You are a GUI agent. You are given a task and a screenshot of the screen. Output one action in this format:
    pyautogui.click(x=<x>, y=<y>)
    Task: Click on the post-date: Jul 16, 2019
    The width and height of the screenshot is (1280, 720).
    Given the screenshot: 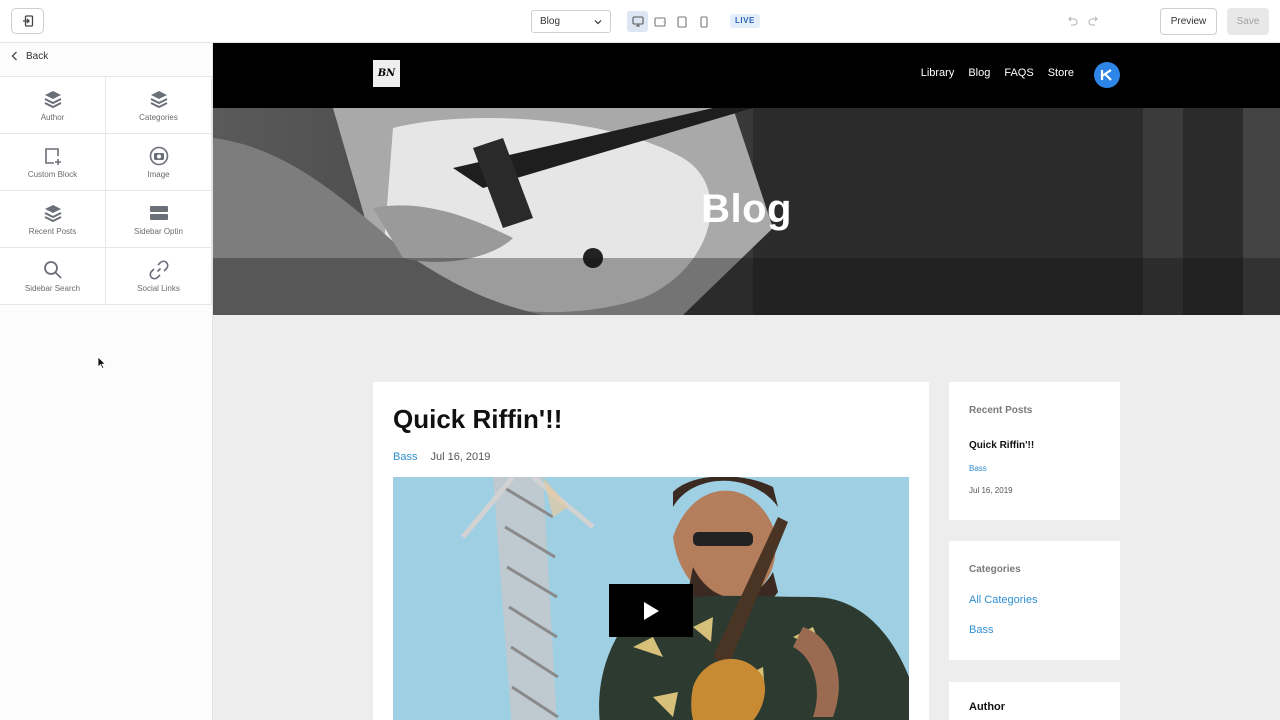 What is the action you would take?
    pyautogui.click(x=460, y=457)
    